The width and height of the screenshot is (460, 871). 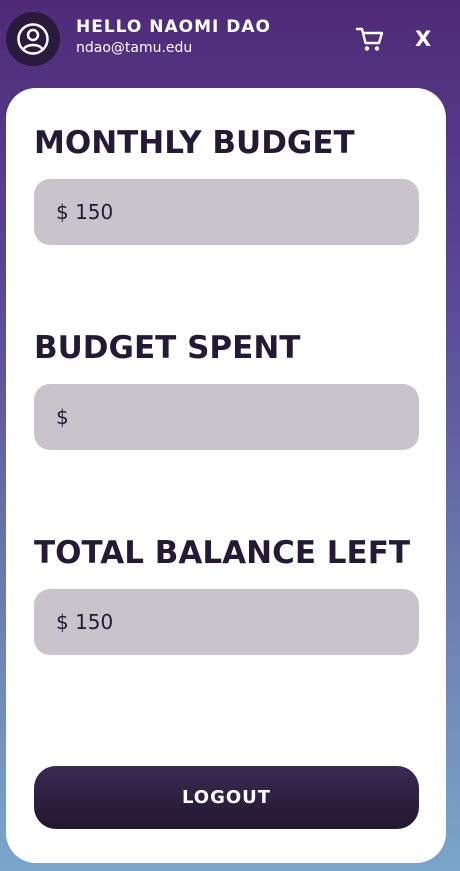 I want to click on cart-button, so click(x=370, y=39).